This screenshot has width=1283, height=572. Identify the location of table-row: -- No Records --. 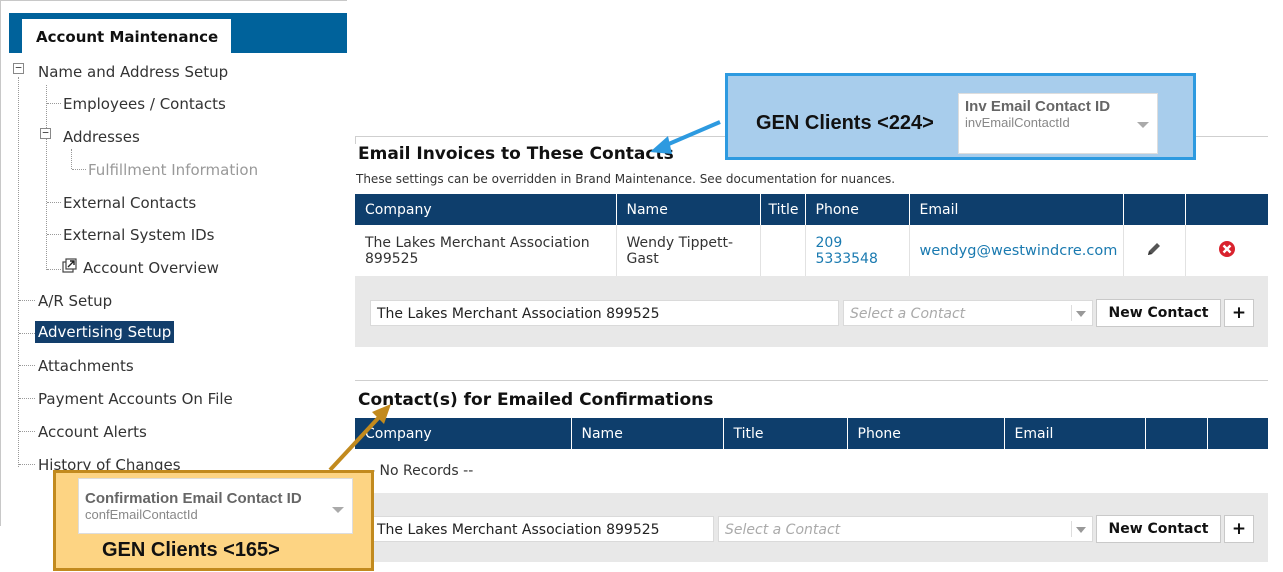
(811, 471).